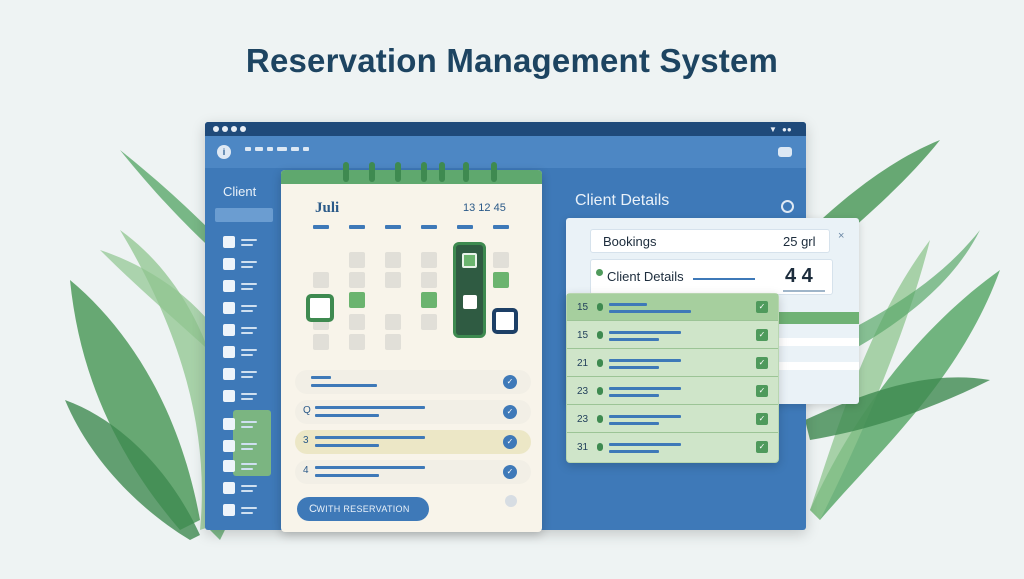  I want to click on chat-icon, so click(229, 352).